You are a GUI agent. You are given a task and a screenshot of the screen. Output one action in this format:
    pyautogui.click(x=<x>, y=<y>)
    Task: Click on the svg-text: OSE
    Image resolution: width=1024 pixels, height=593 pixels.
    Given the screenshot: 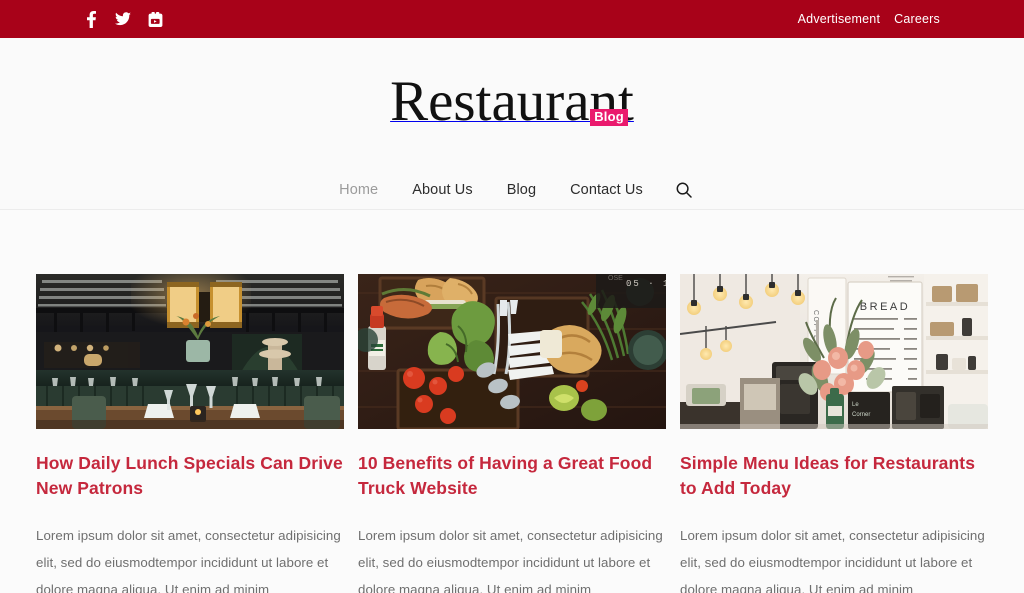 What is the action you would take?
    pyautogui.click(x=615, y=278)
    